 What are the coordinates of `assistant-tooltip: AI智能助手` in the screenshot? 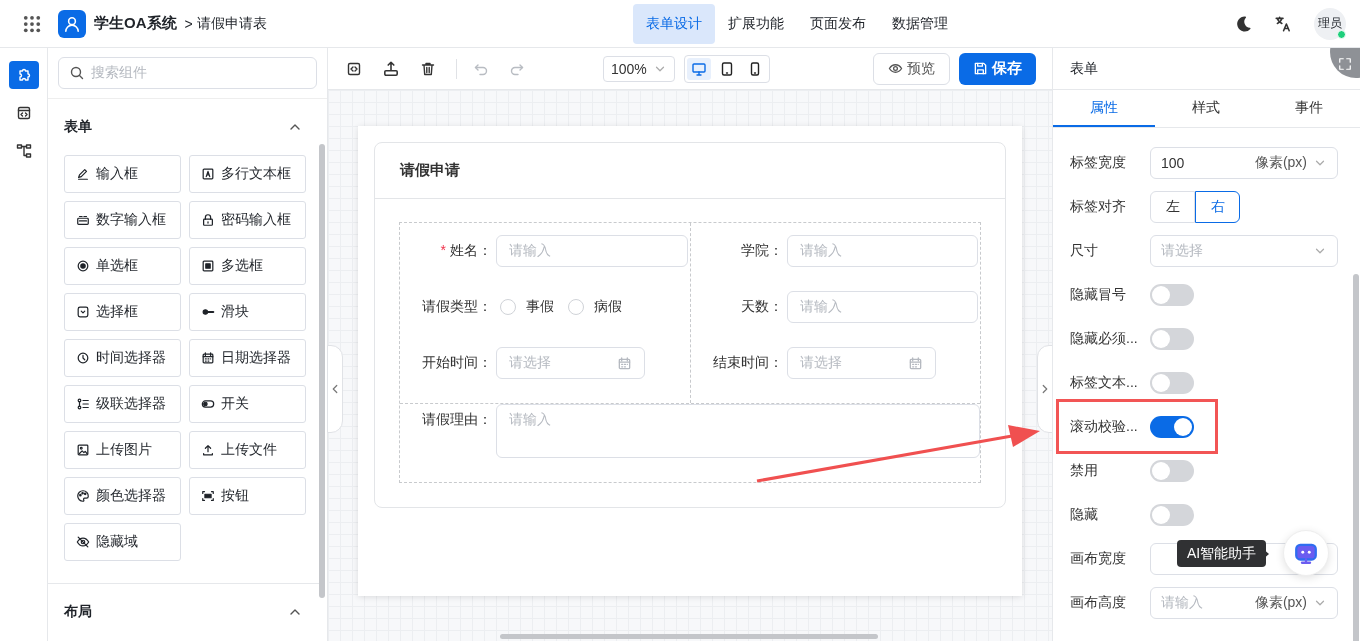 It's located at (1222, 553).